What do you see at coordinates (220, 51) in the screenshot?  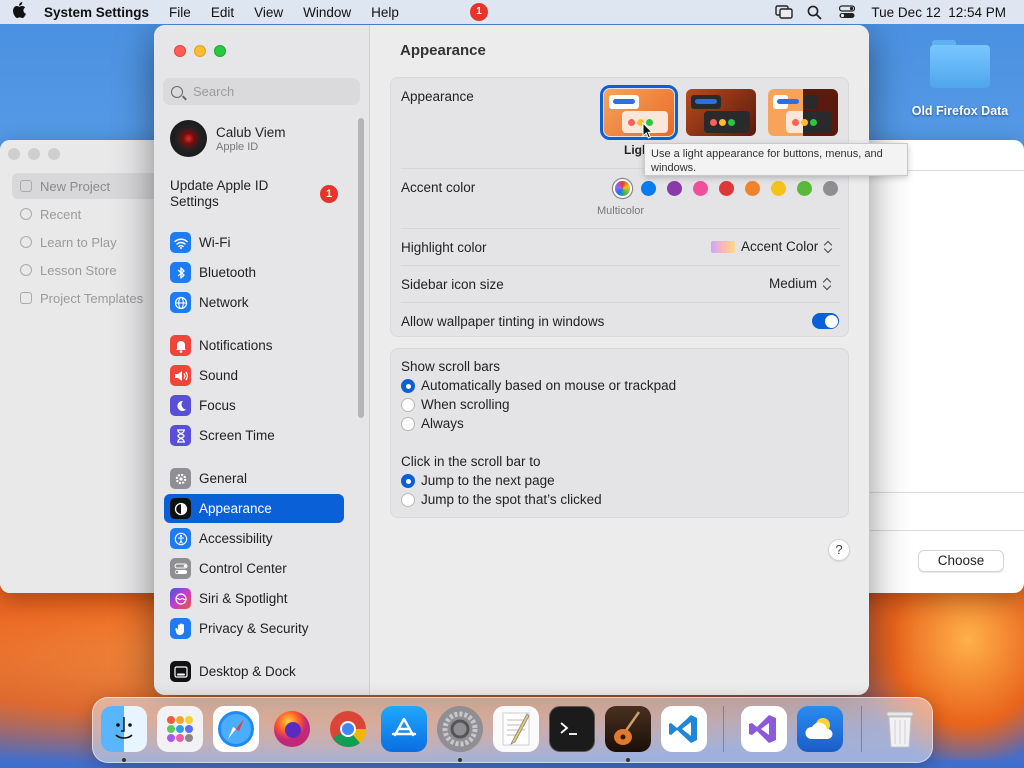 I see `zoom-window-button` at bounding box center [220, 51].